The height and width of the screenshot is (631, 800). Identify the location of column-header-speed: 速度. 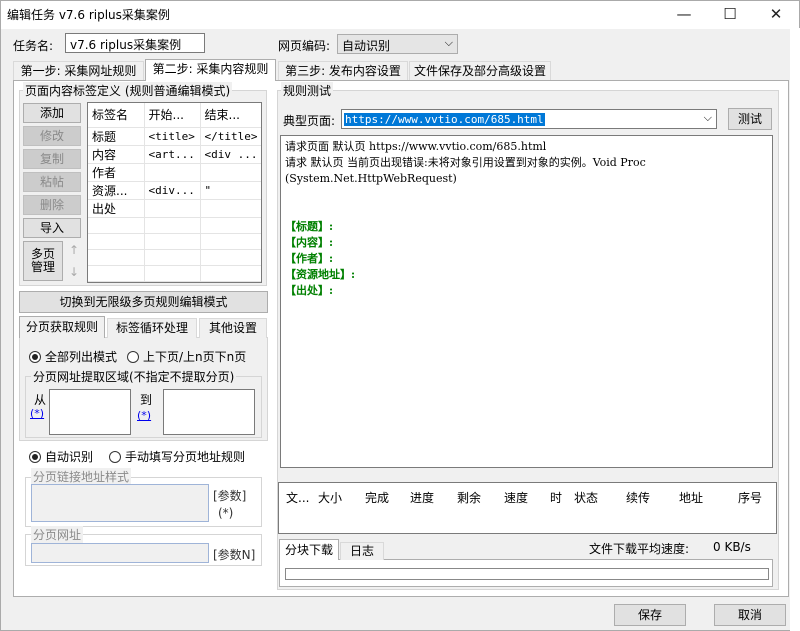
(516, 497).